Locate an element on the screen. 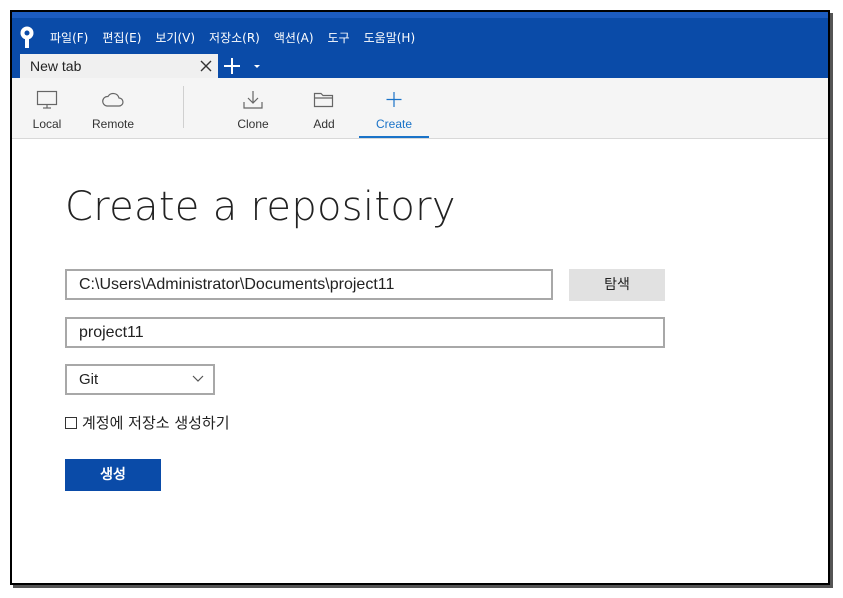 The height and width of the screenshot is (598, 843). title-bar-edge is located at coordinates (420, 15).